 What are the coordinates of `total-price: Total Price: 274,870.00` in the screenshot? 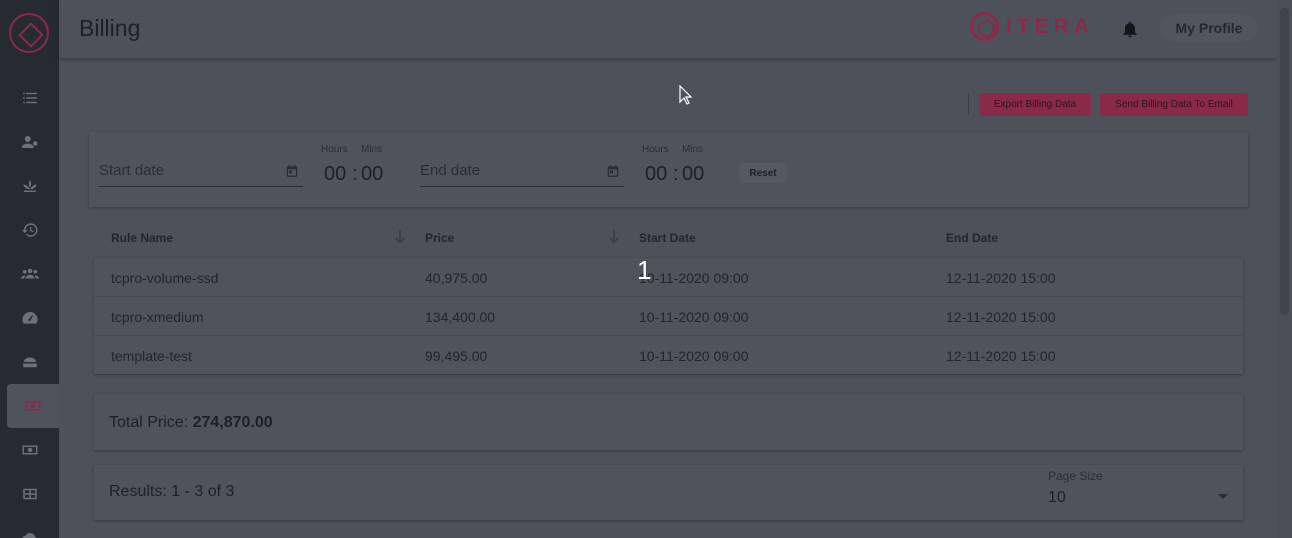 It's located at (191, 423).